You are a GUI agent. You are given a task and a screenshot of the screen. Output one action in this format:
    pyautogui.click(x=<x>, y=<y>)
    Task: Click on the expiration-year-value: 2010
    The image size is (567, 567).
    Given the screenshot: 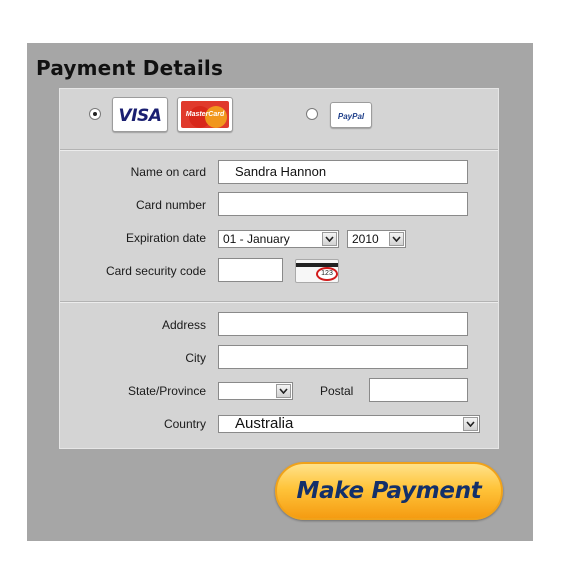 What is the action you would take?
    pyautogui.click(x=365, y=239)
    